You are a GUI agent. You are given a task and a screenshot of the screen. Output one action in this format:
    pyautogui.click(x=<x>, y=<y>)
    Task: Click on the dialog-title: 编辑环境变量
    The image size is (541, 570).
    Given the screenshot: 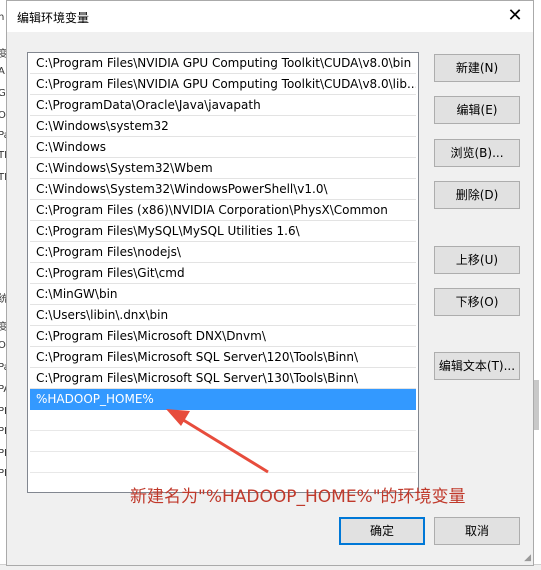 What is the action you would take?
    pyautogui.click(x=53, y=18)
    